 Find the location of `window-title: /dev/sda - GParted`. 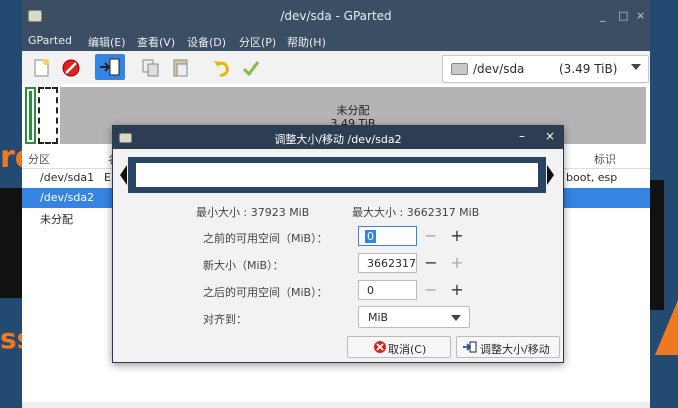

window-title: /dev/sda - GParted is located at coordinates (336, 16).